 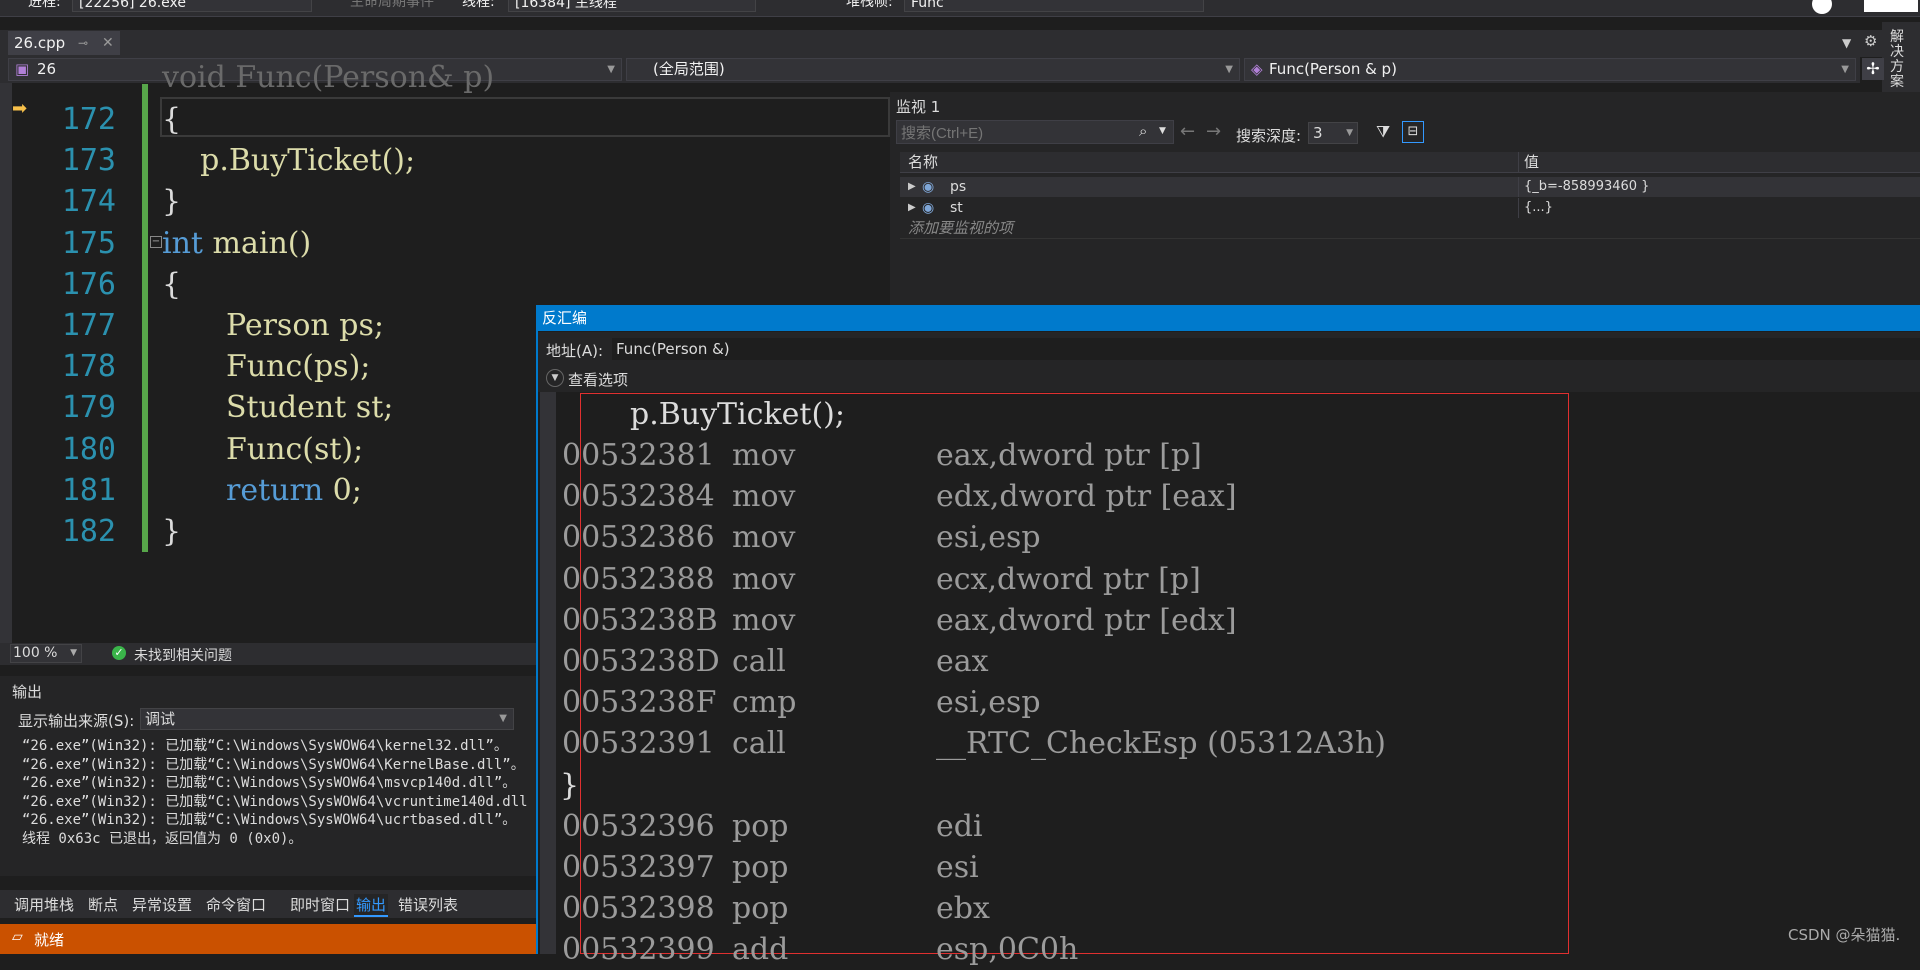 I want to click on asm-addr: 00532396, so click(x=638, y=826).